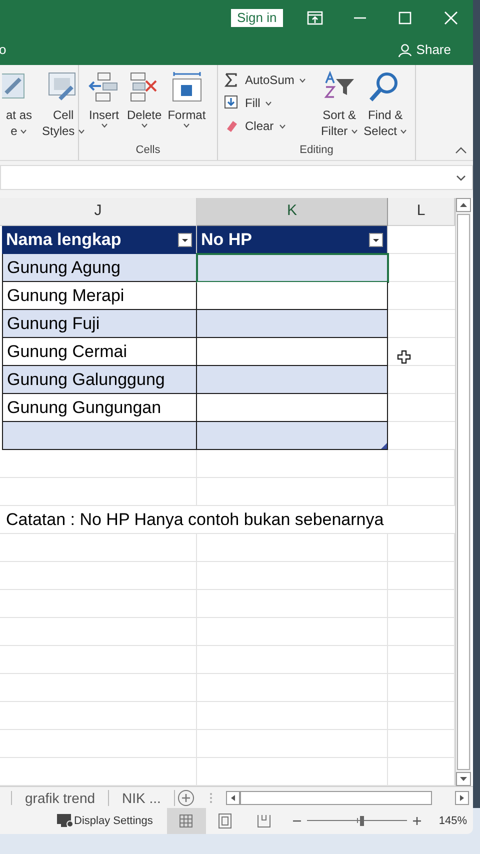 The height and width of the screenshot is (854, 480). I want to click on ribbon-command-button: Delete, so click(144, 99).